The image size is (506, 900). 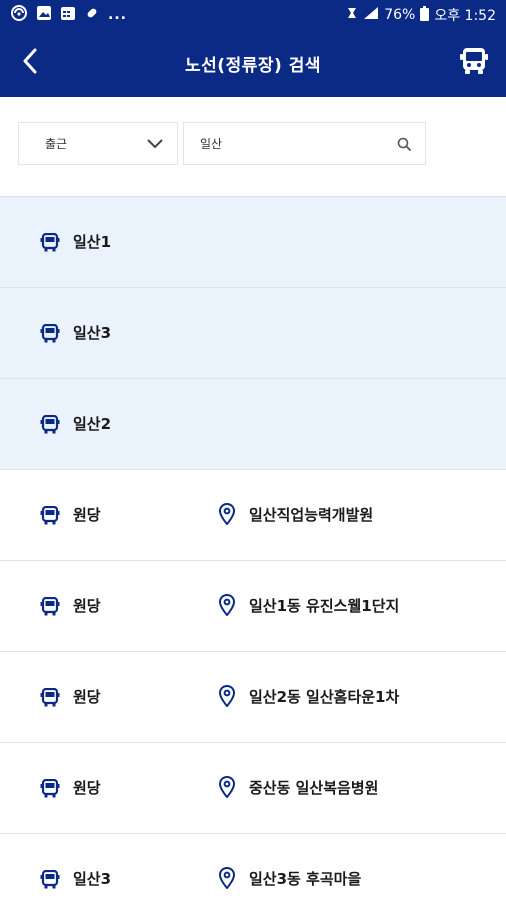 I want to click on image-icon, so click(x=44, y=15).